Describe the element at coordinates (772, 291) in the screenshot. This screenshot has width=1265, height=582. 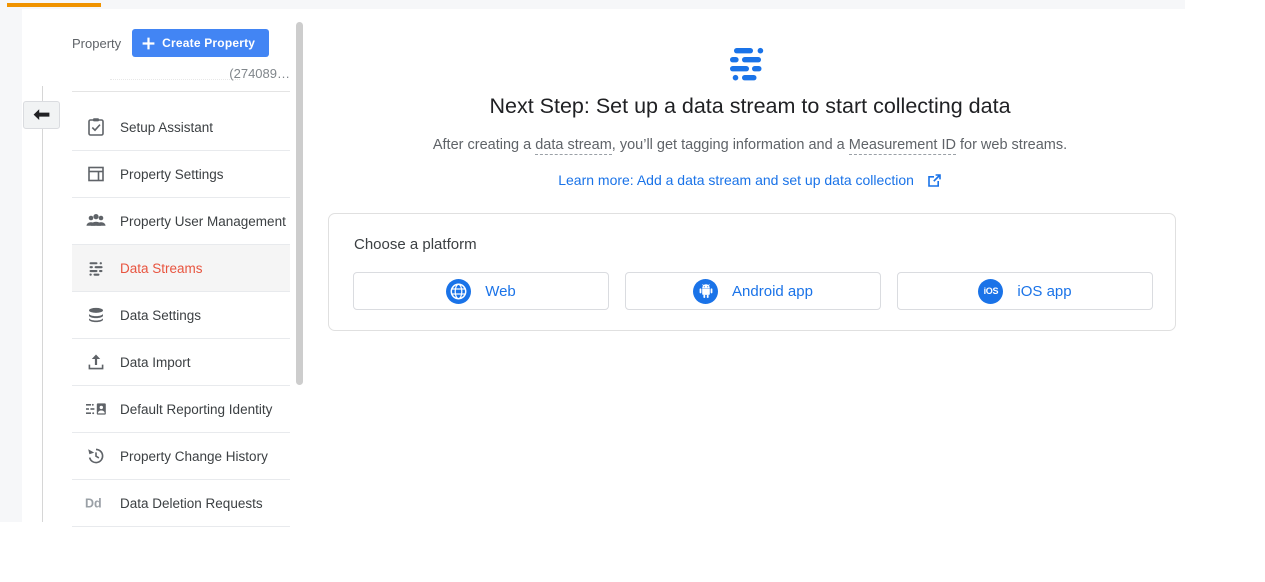
I see `platform-option-label: Android app` at that location.